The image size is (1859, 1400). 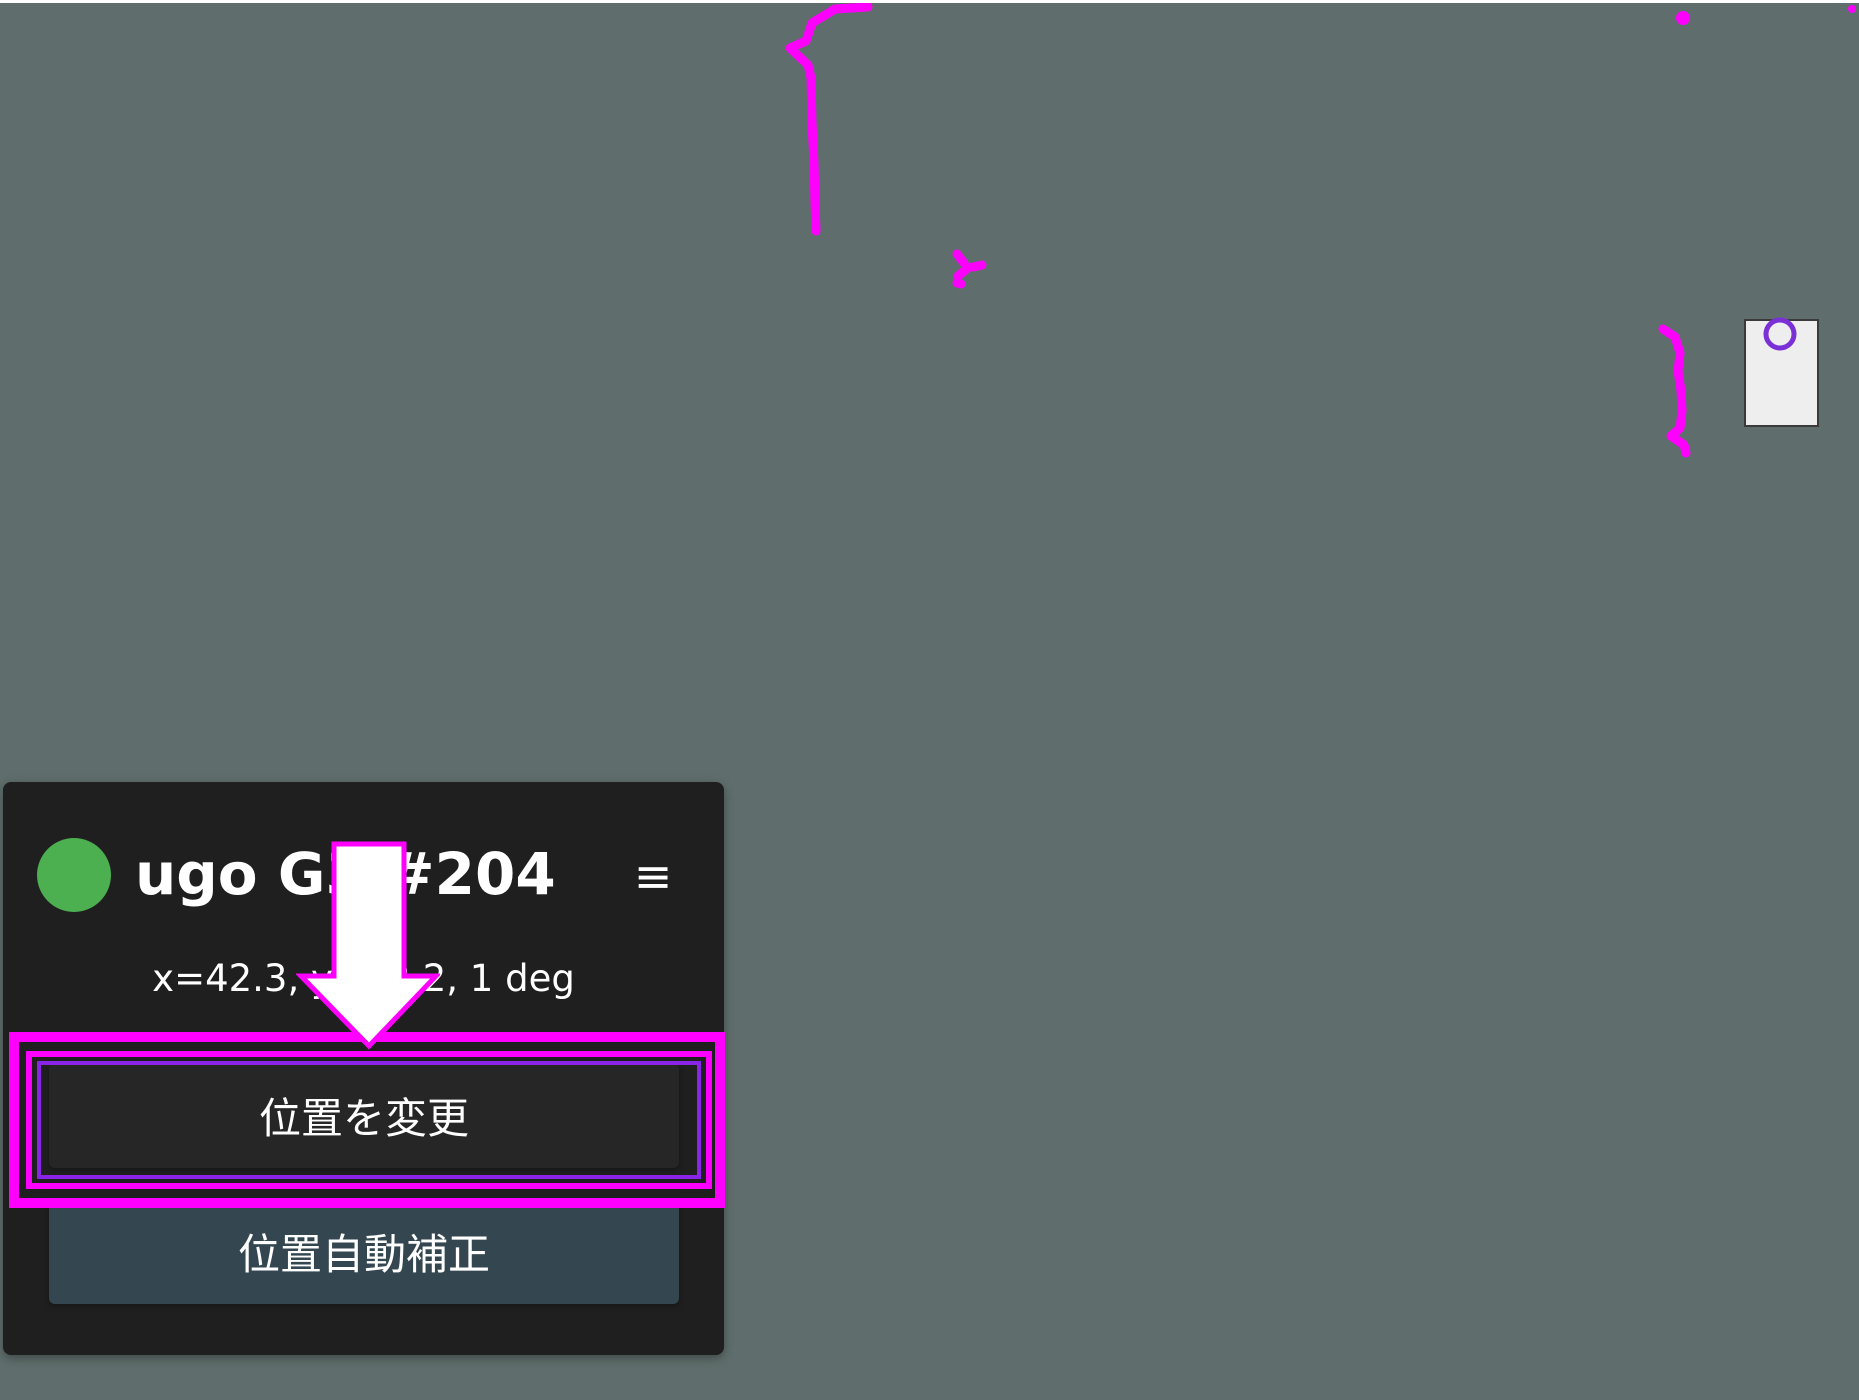 I want to click on status-indicator, so click(x=74, y=875).